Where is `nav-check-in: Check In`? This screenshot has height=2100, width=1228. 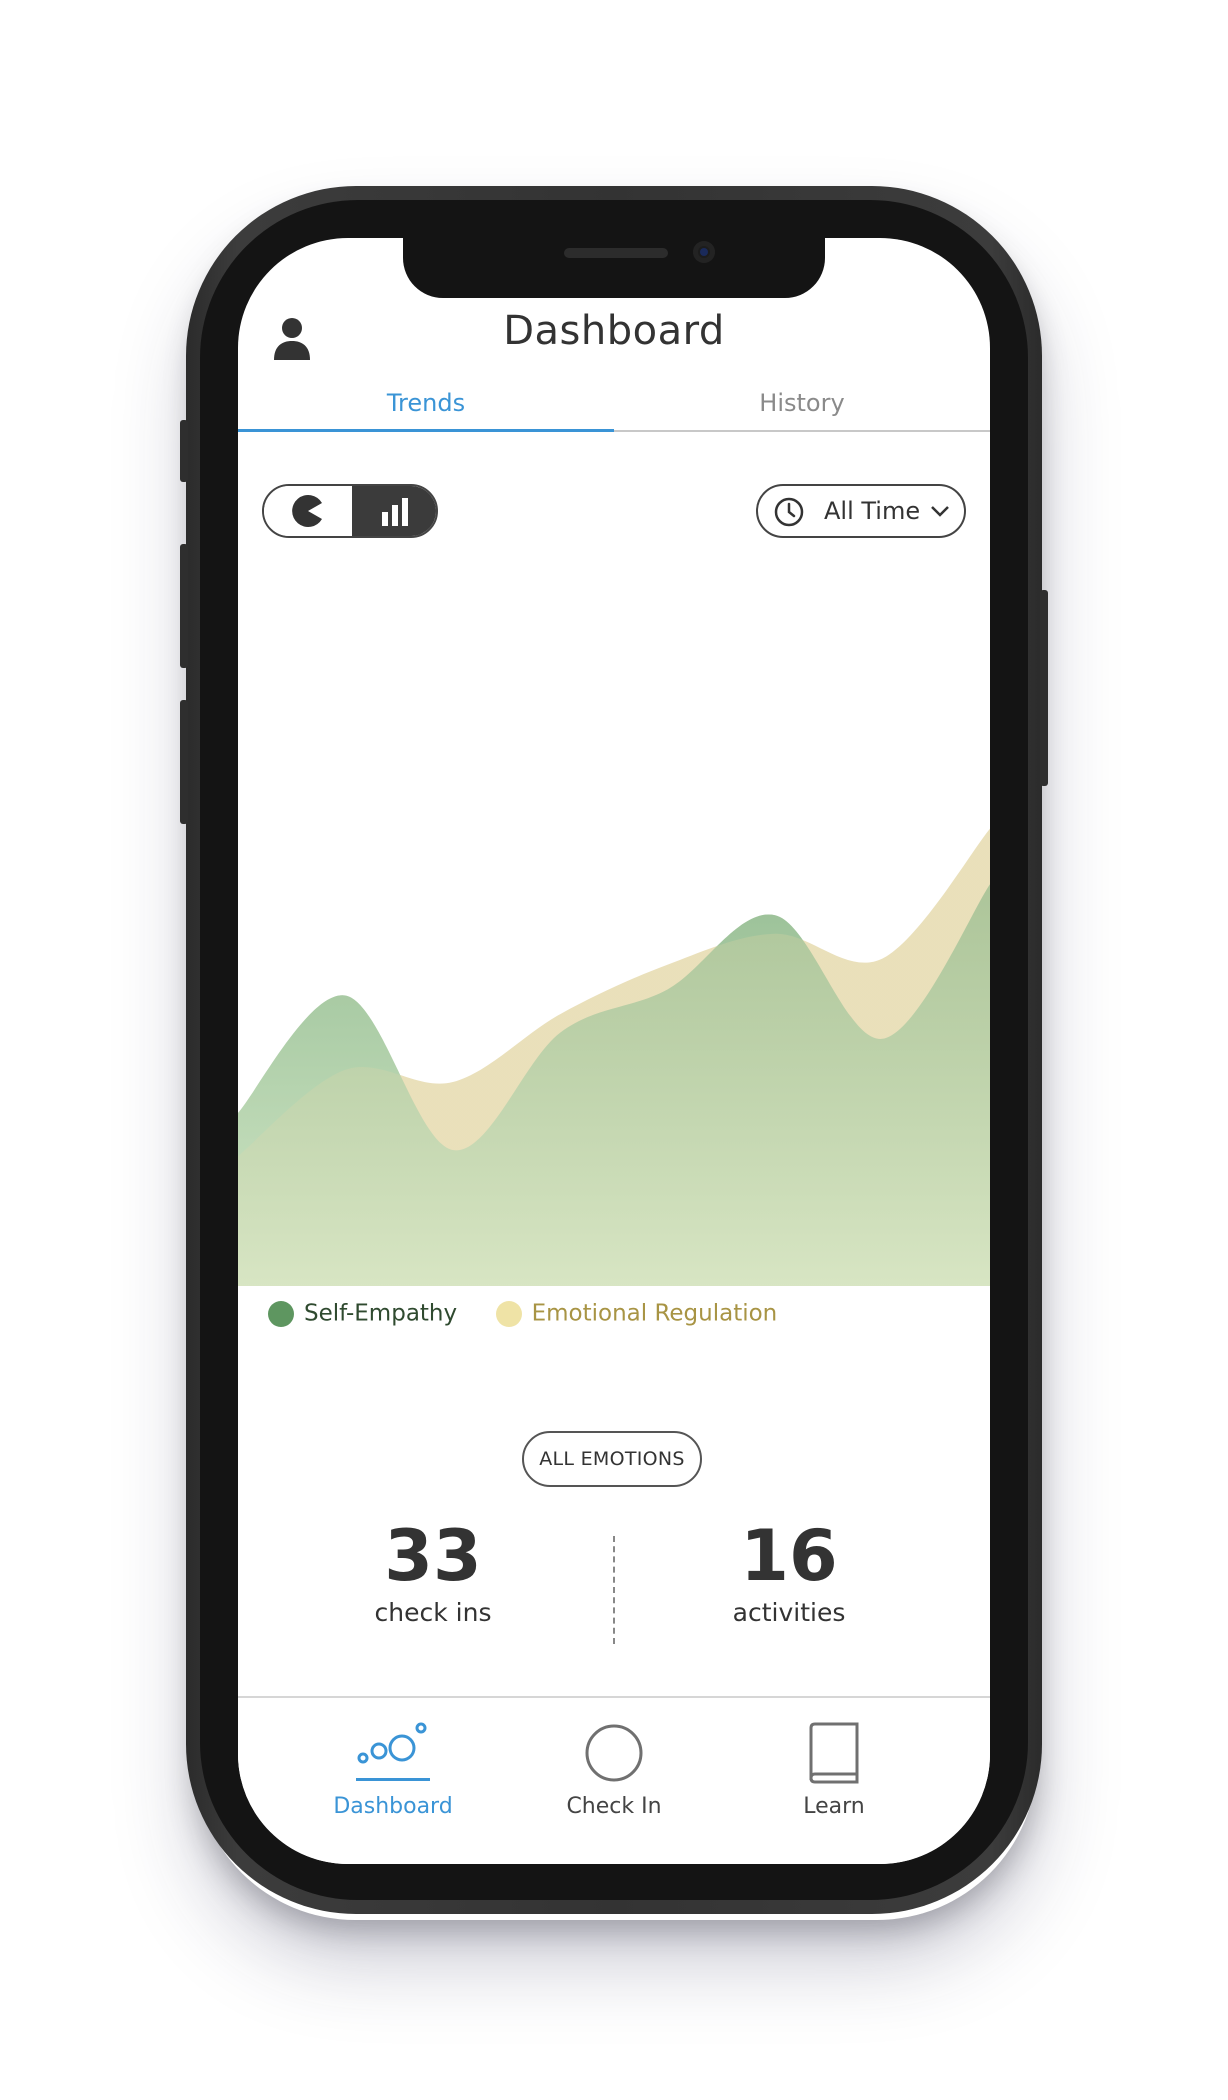 nav-check-in: Check In is located at coordinates (614, 1768).